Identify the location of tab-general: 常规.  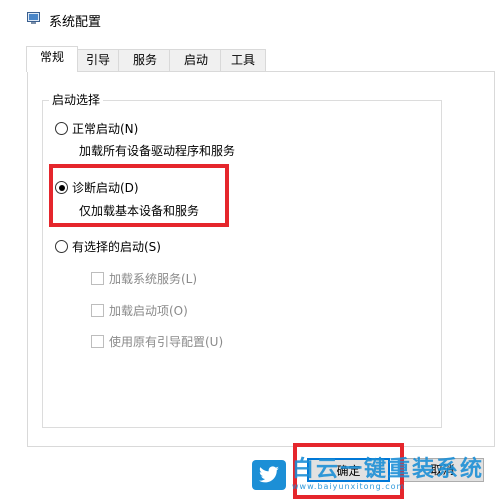
(52, 59).